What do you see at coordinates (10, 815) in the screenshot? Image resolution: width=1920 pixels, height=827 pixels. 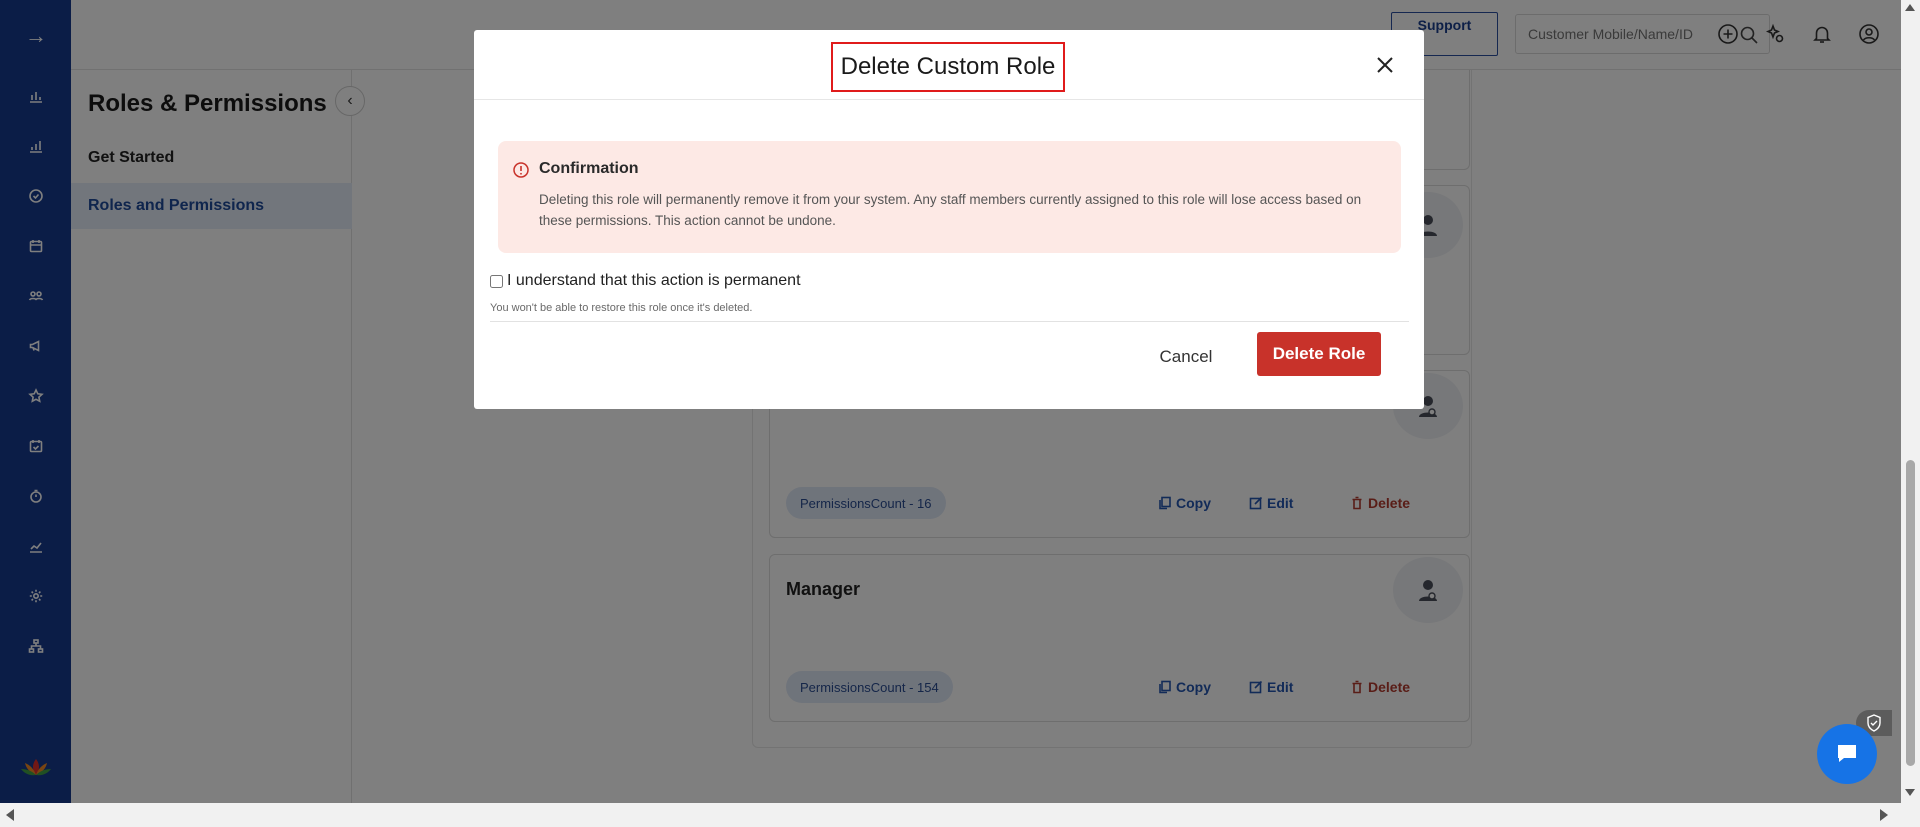 I see `scroll-left-icon` at bounding box center [10, 815].